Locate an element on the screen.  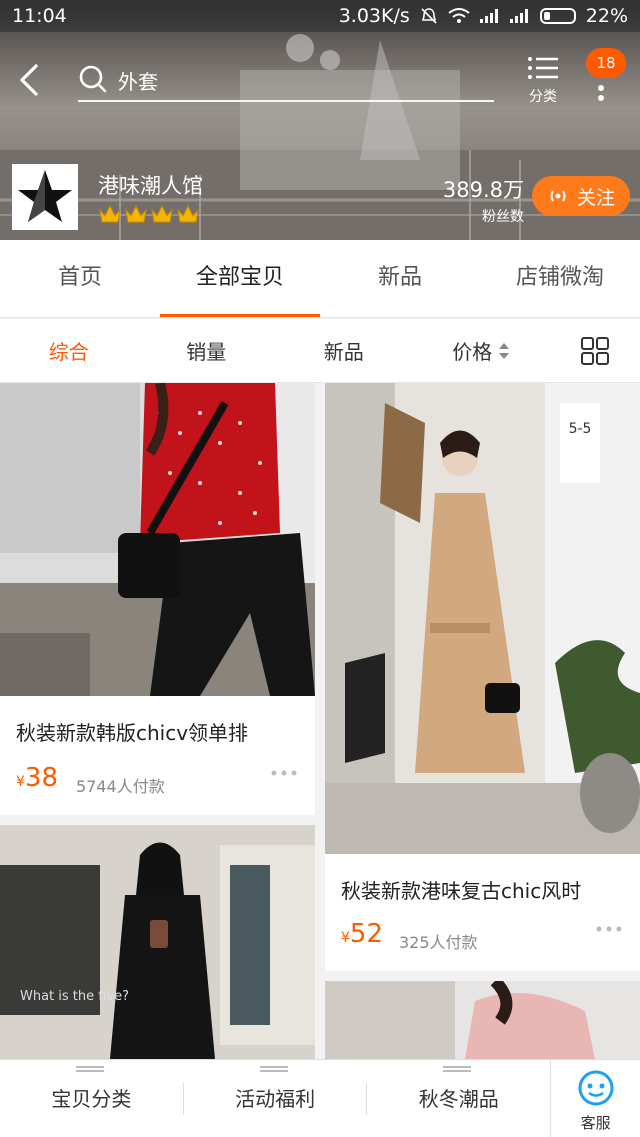
sort-sales: 销量 is located at coordinates (207, 350).